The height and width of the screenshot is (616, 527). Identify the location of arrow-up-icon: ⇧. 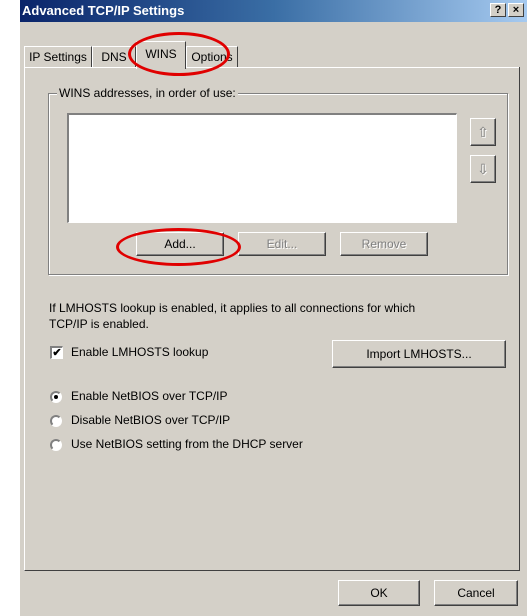
(483, 132).